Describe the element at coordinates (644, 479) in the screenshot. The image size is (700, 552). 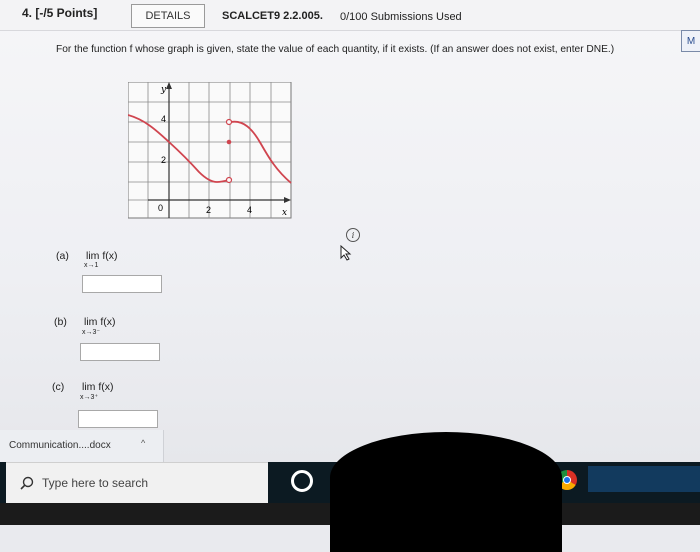
I see `taskbar-pinned-area` at that location.